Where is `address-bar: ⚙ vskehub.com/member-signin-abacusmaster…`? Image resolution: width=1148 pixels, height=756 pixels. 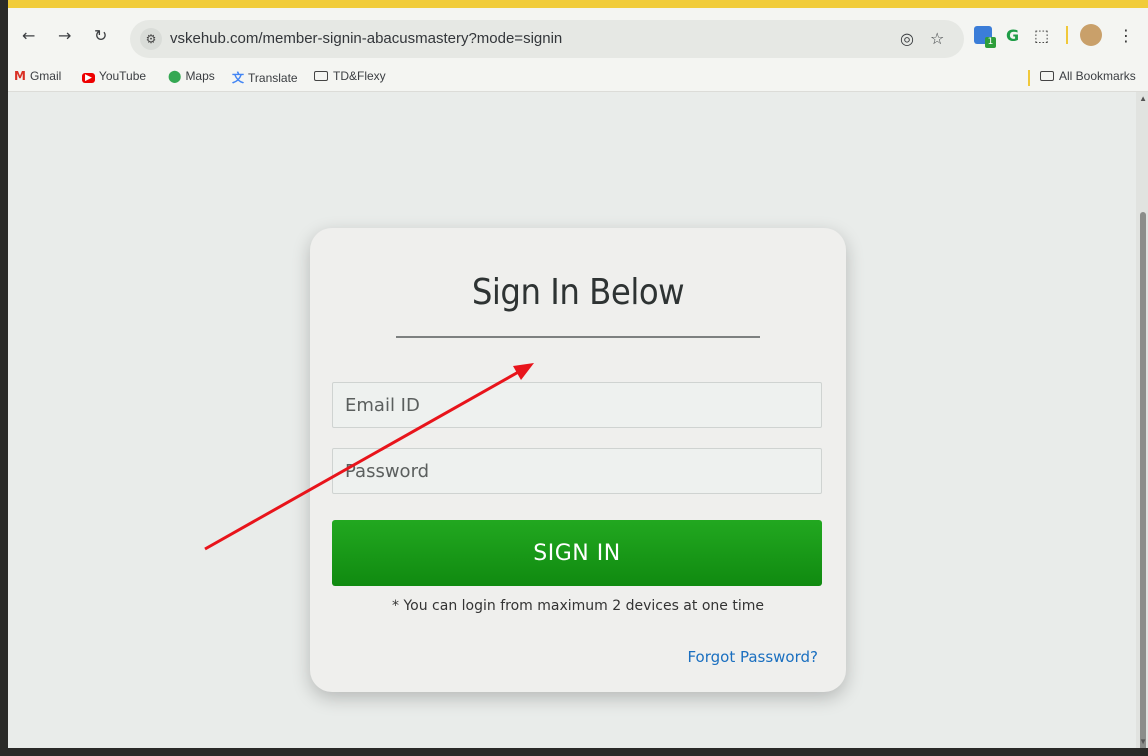 address-bar: ⚙ vskehub.com/member-signin-abacusmaster… is located at coordinates (547, 39).